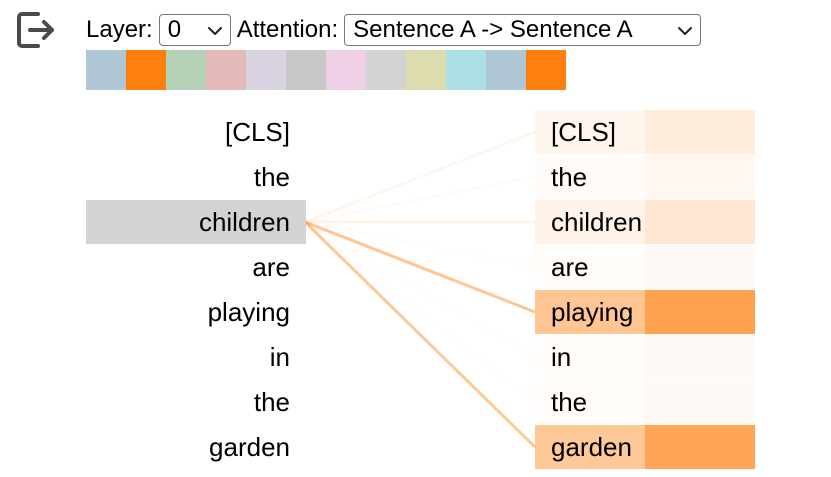  What do you see at coordinates (196, 357) in the screenshot?
I see `left-token: in` at bounding box center [196, 357].